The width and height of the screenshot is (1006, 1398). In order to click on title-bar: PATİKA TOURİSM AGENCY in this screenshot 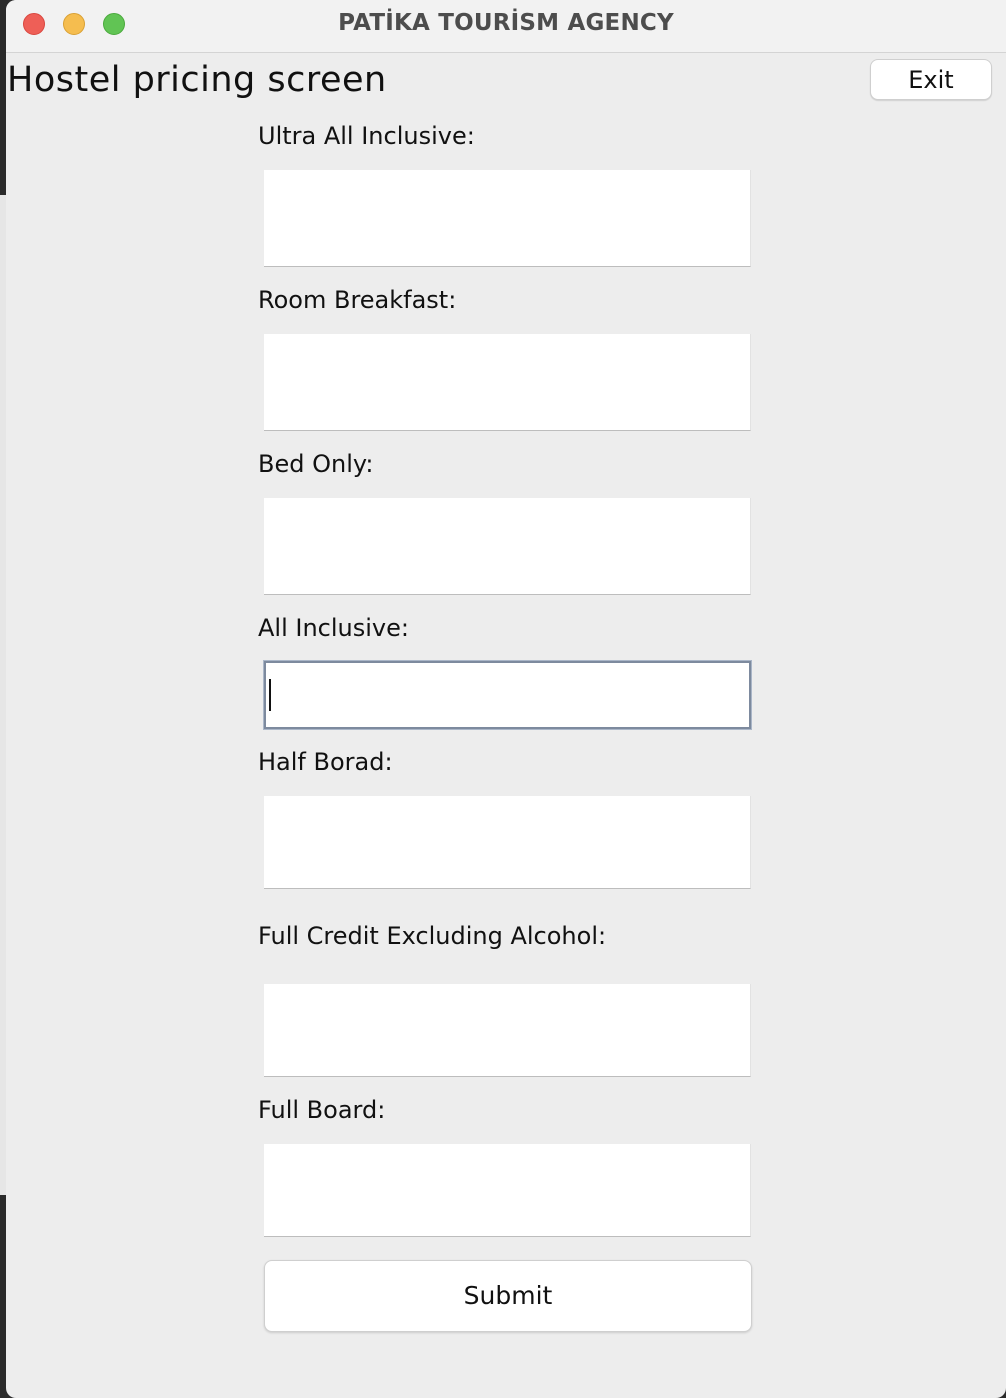, I will do `click(506, 26)`.